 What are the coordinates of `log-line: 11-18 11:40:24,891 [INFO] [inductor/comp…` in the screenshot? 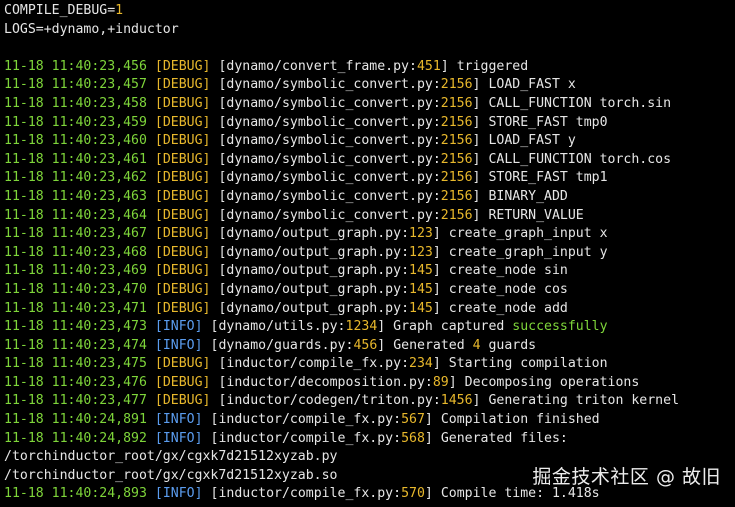 It's located at (369, 420).